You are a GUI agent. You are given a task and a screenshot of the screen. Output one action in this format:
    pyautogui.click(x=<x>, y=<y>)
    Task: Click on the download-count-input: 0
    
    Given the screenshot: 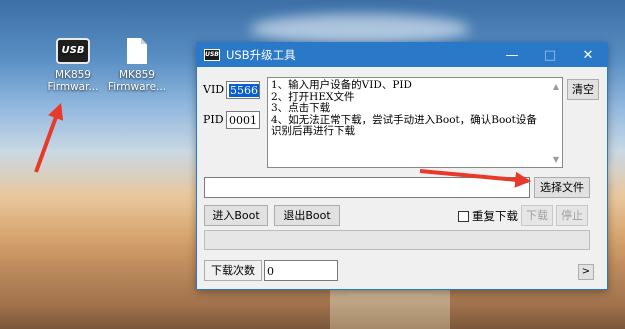 What is the action you would take?
    pyautogui.click(x=301, y=270)
    